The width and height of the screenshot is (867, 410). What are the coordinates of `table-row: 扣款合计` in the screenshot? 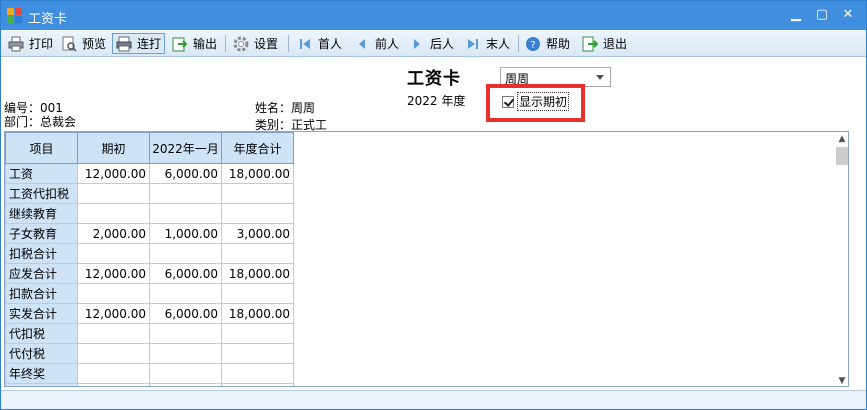 It's located at (149, 293).